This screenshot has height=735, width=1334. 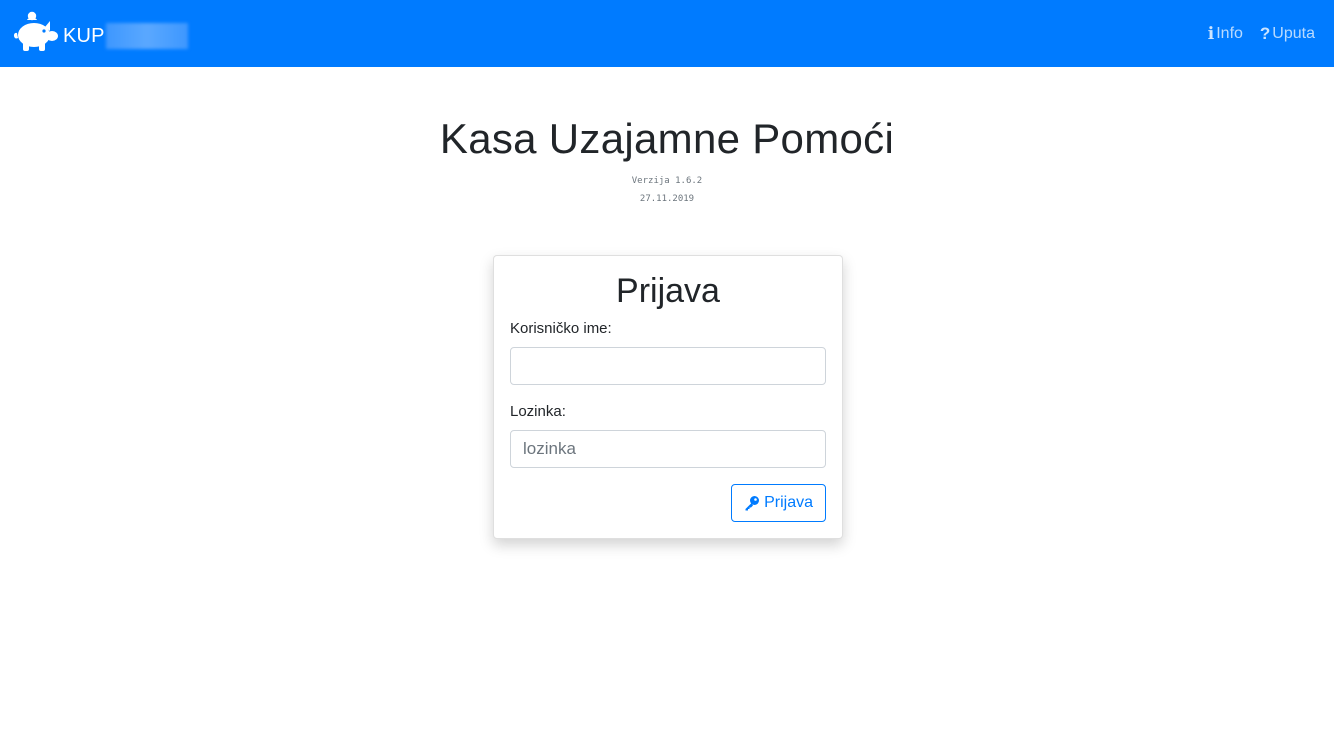 What do you see at coordinates (146, 36) in the screenshot?
I see `brand-text-redacted` at bounding box center [146, 36].